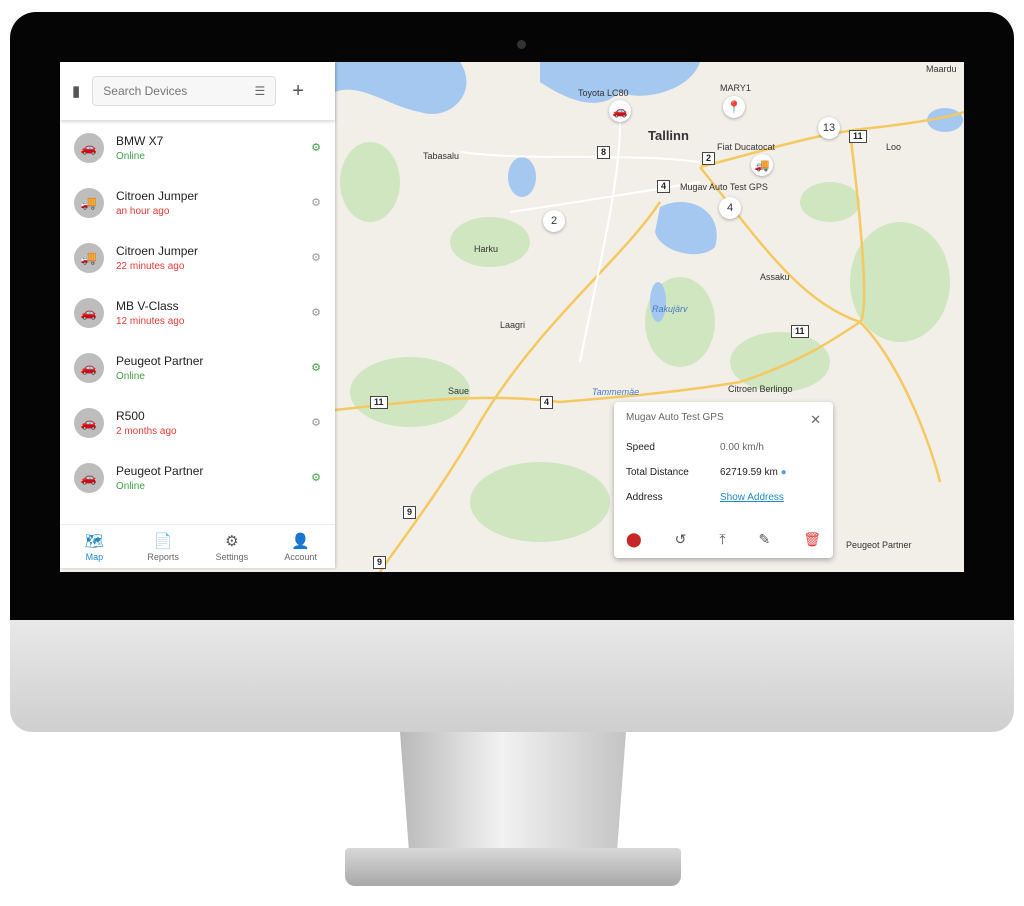 Image resolution: width=1024 pixels, height=906 pixels. Describe the element at coordinates (829, 128) in the screenshot. I see `cluster-marker: 13` at that location.